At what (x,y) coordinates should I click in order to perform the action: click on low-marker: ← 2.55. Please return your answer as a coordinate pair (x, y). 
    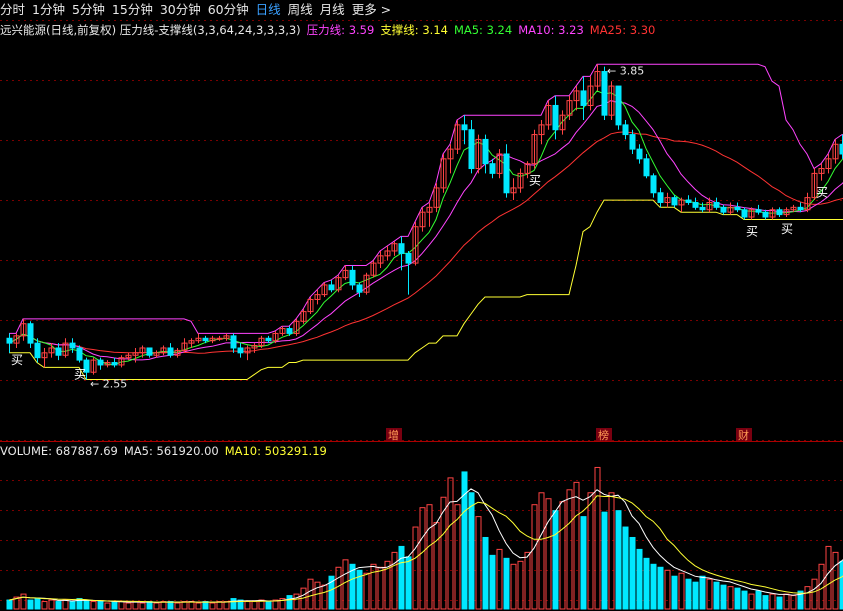
    Looking at the image, I should click on (108, 384).